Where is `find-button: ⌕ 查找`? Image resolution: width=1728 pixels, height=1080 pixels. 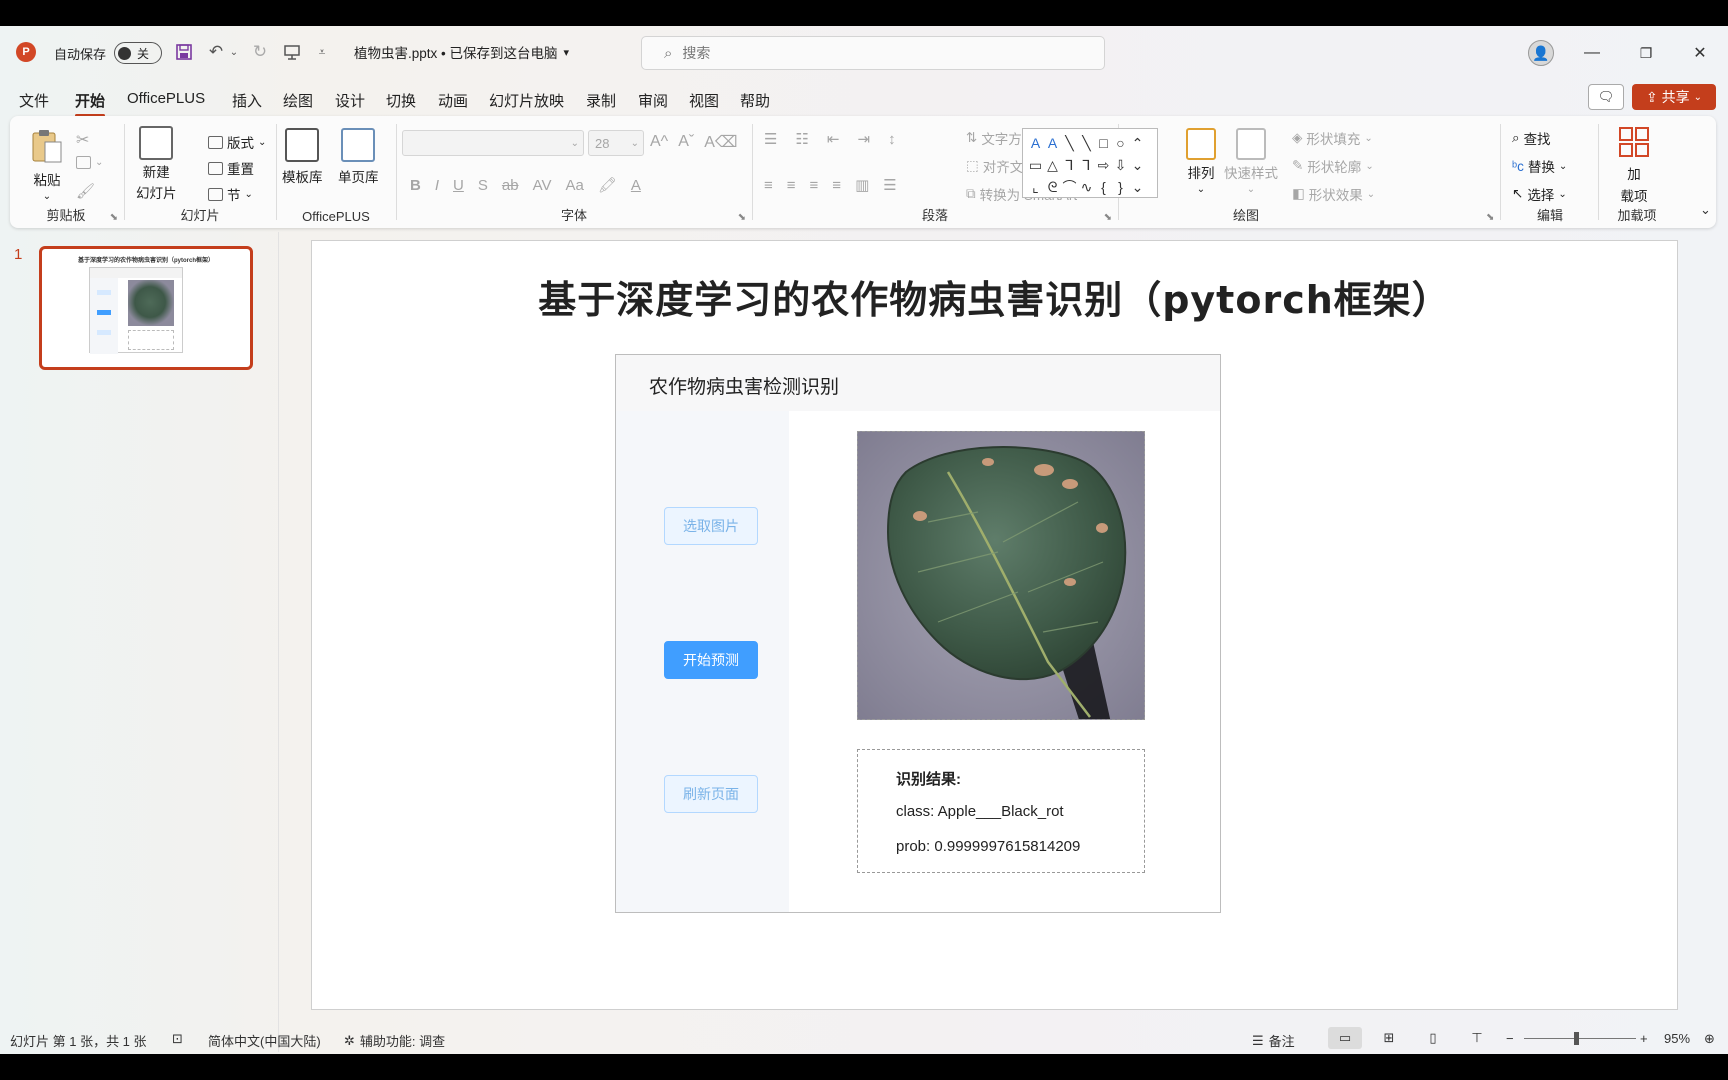
find-button: ⌕ 查找 is located at coordinates (1531, 138).